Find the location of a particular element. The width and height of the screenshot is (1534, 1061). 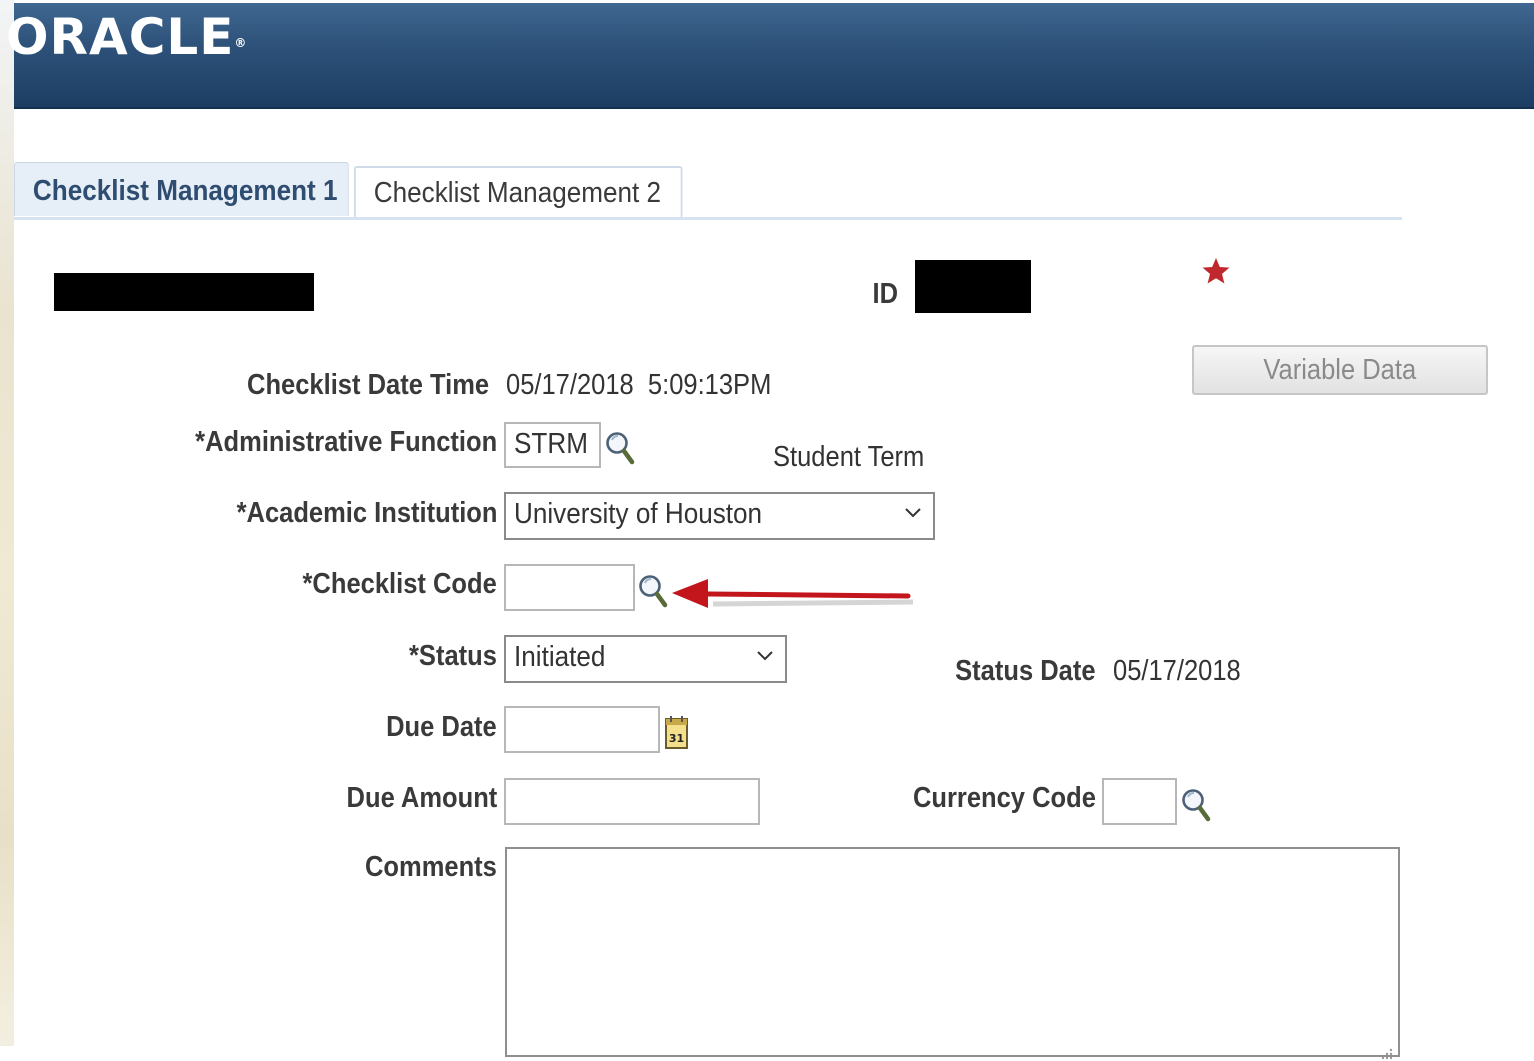

admin-function-description: Student Term is located at coordinates (849, 457).